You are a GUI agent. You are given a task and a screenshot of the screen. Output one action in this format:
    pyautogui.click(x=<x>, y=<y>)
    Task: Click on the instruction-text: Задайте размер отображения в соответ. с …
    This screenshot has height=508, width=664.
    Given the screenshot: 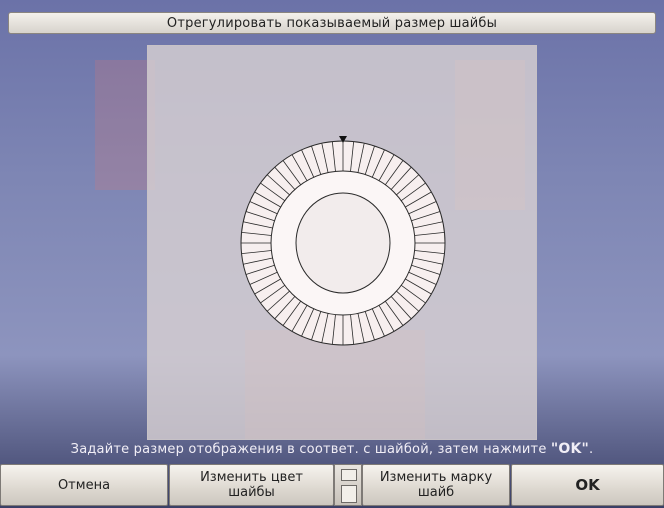 What is the action you would take?
    pyautogui.click(x=332, y=451)
    